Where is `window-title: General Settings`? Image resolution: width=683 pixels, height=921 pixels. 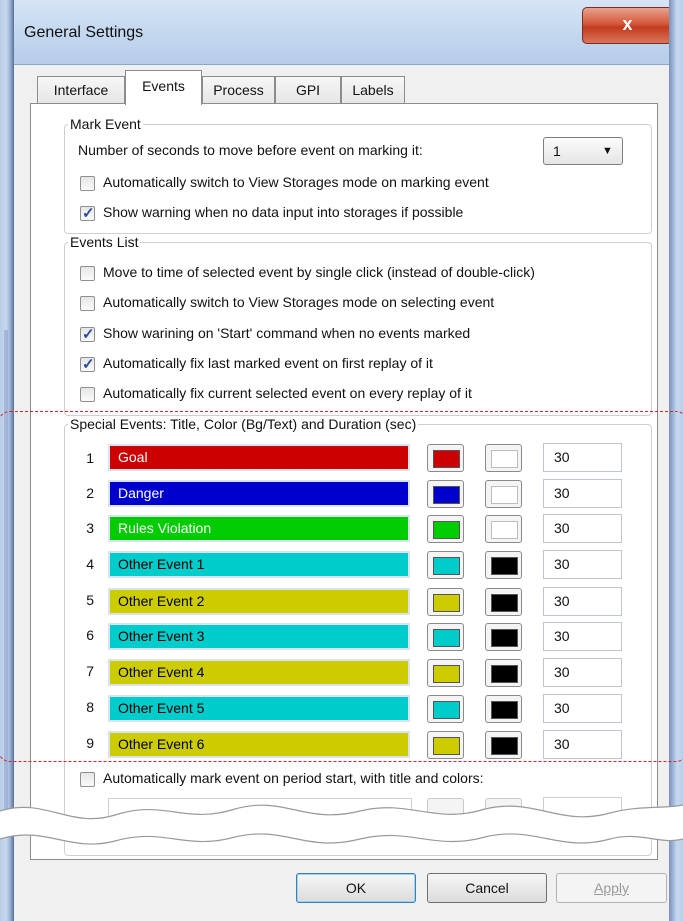 window-title: General Settings is located at coordinates (84, 32).